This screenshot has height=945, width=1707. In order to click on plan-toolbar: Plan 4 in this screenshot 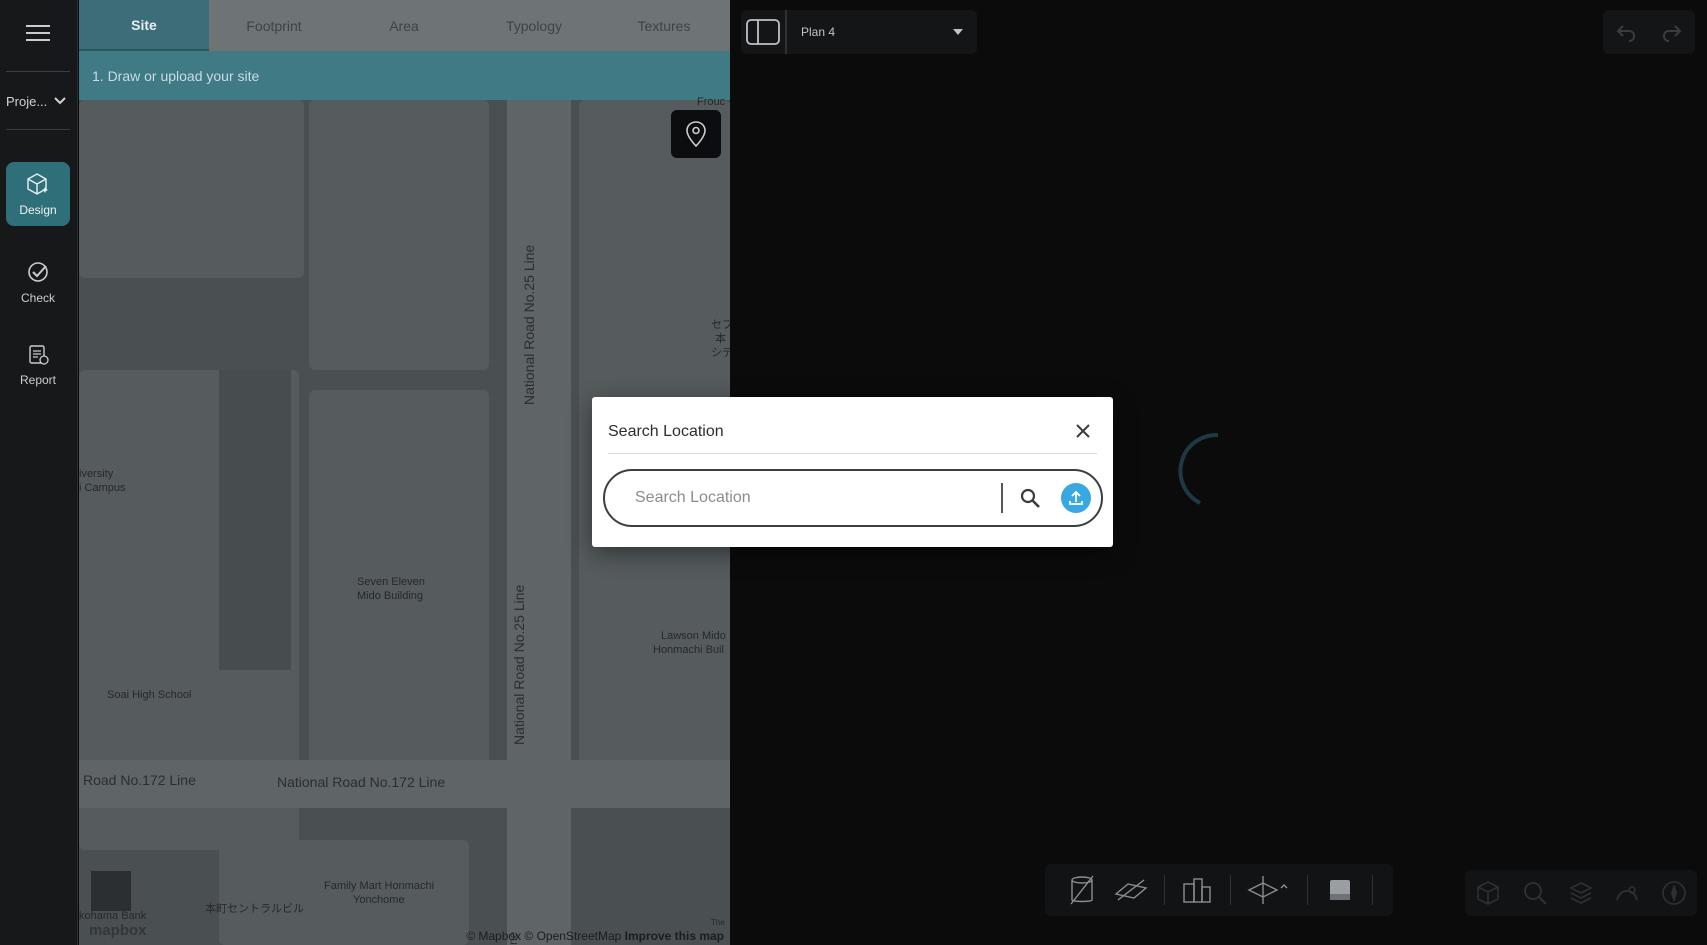, I will do `click(859, 32)`.